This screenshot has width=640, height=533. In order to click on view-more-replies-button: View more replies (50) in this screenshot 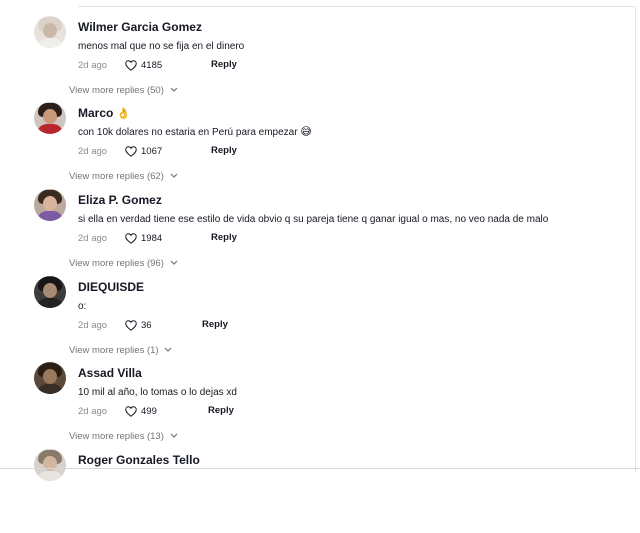, I will do `click(123, 90)`.